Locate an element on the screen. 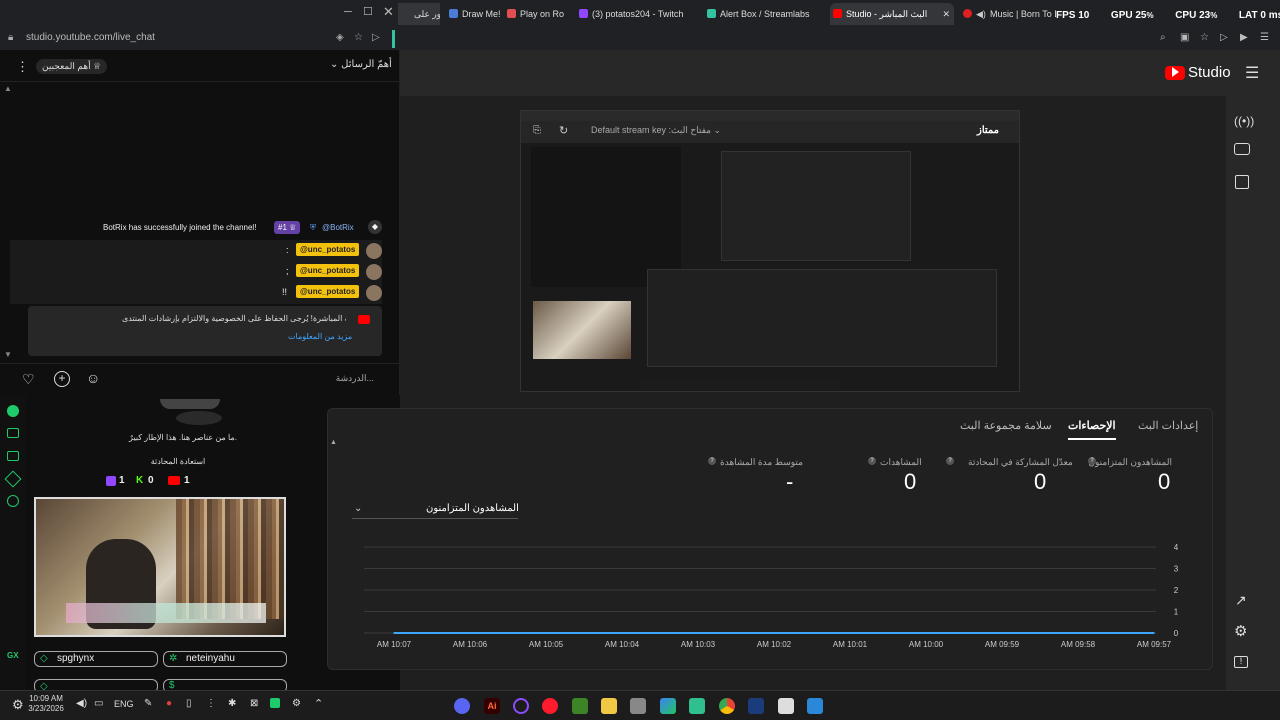 The image size is (1280, 720). hamburger-menu-icon: ☰ is located at coordinates (1252, 73).